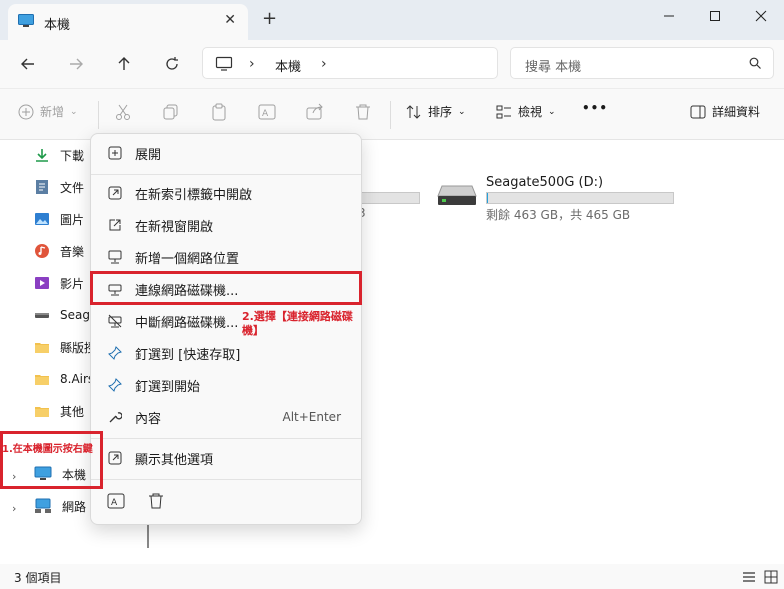  I want to click on maximize-icon, so click(715, 16).